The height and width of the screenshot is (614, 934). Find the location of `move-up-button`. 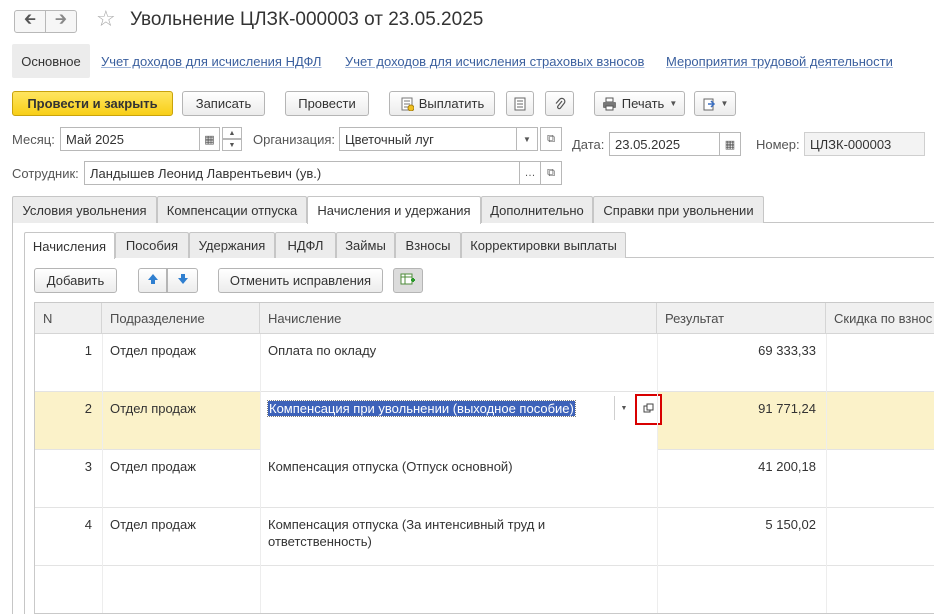

move-up-button is located at coordinates (152, 280).